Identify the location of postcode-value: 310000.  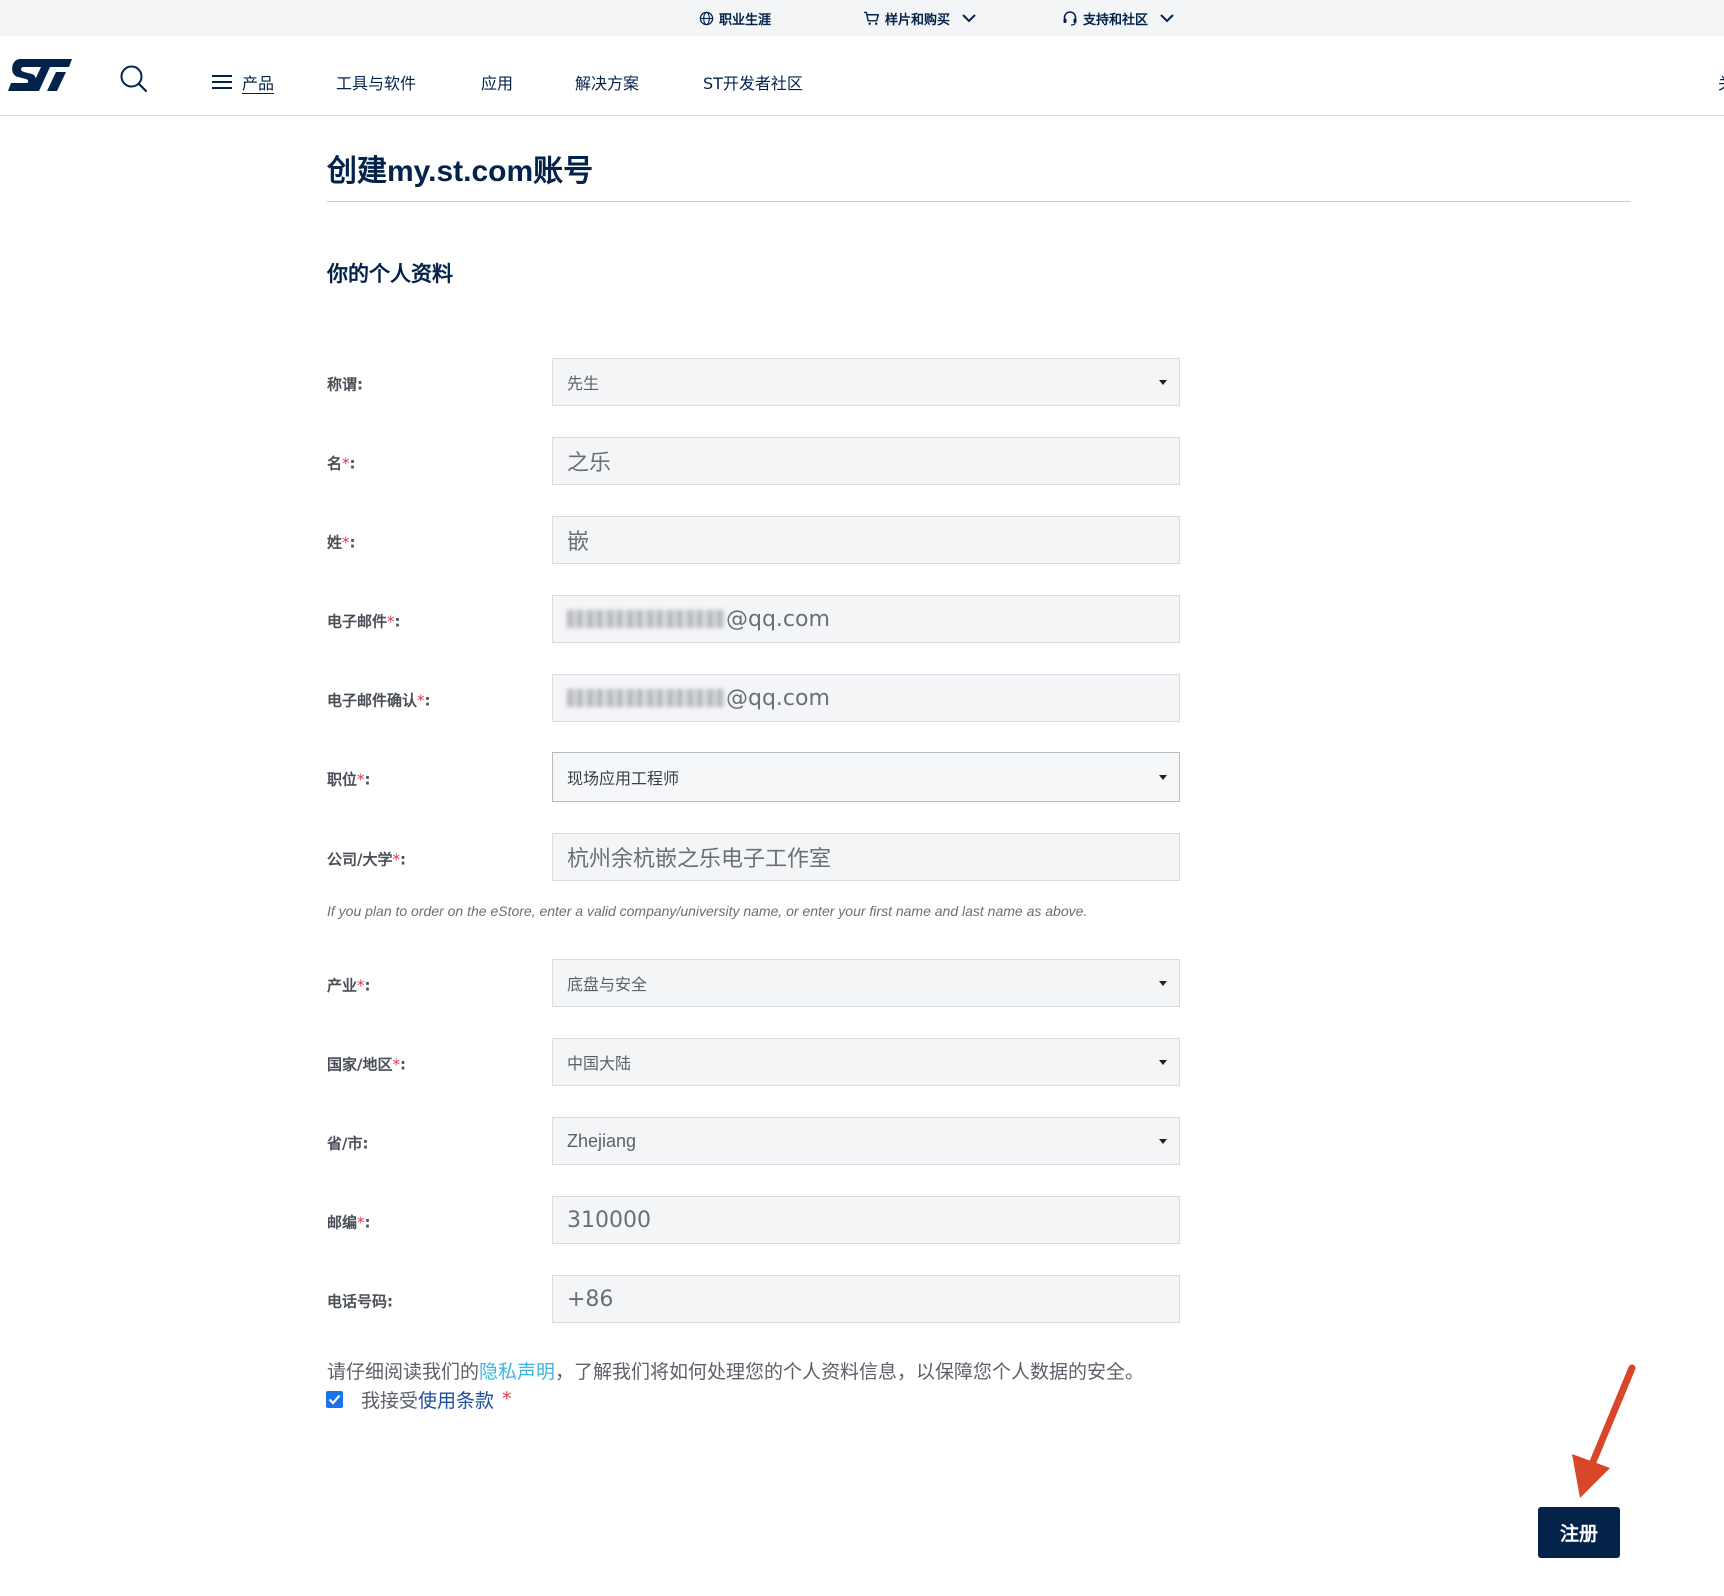
(609, 1220).